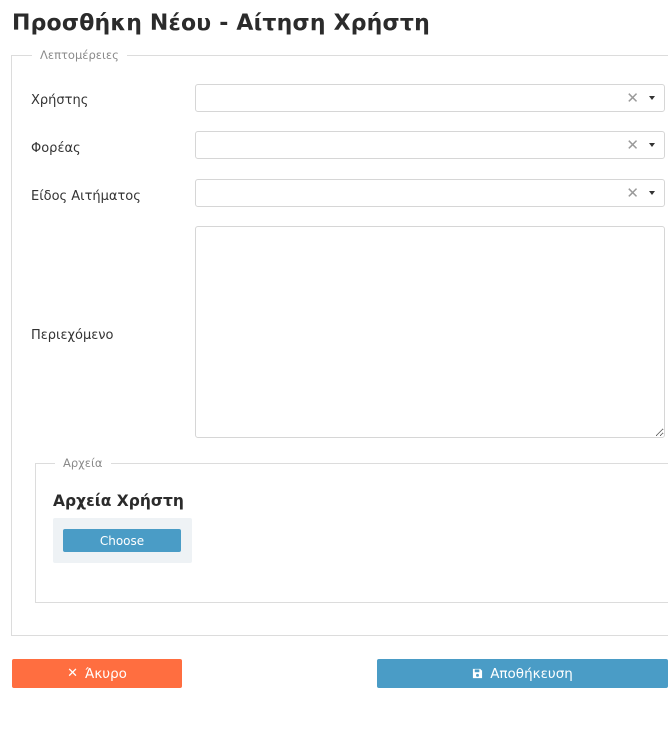 The width and height of the screenshot is (668, 729). I want to click on request-type-select: ✕, so click(430, 193).